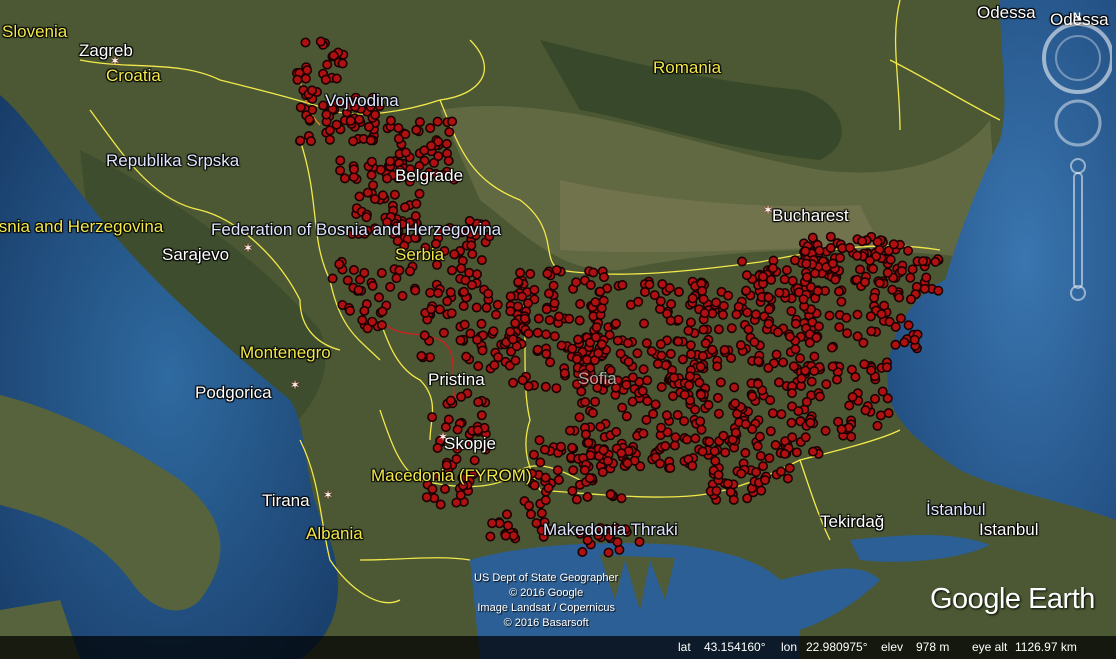 The image size is (1116, 659). Describe the element at coordinates (1077, 52) in the screenshot. I see `compass-icon: N` at that location.